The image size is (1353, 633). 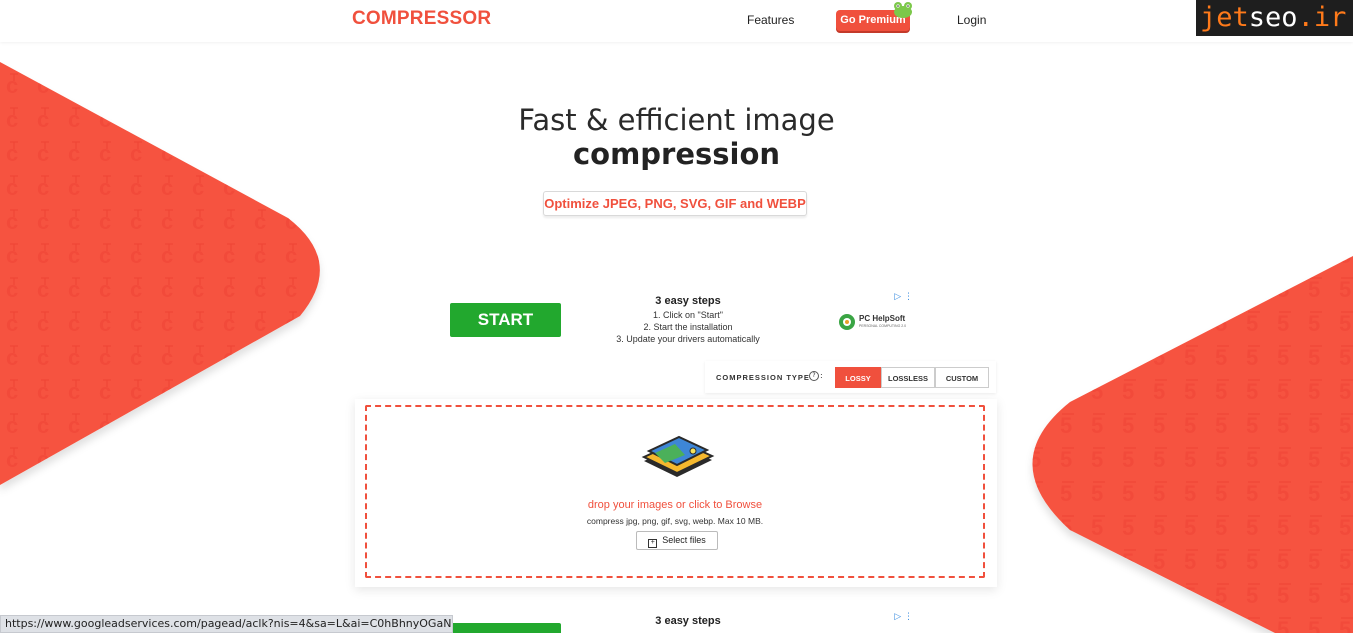 I want to click on select-files-button: + Select files, so click(x=677, y=540).